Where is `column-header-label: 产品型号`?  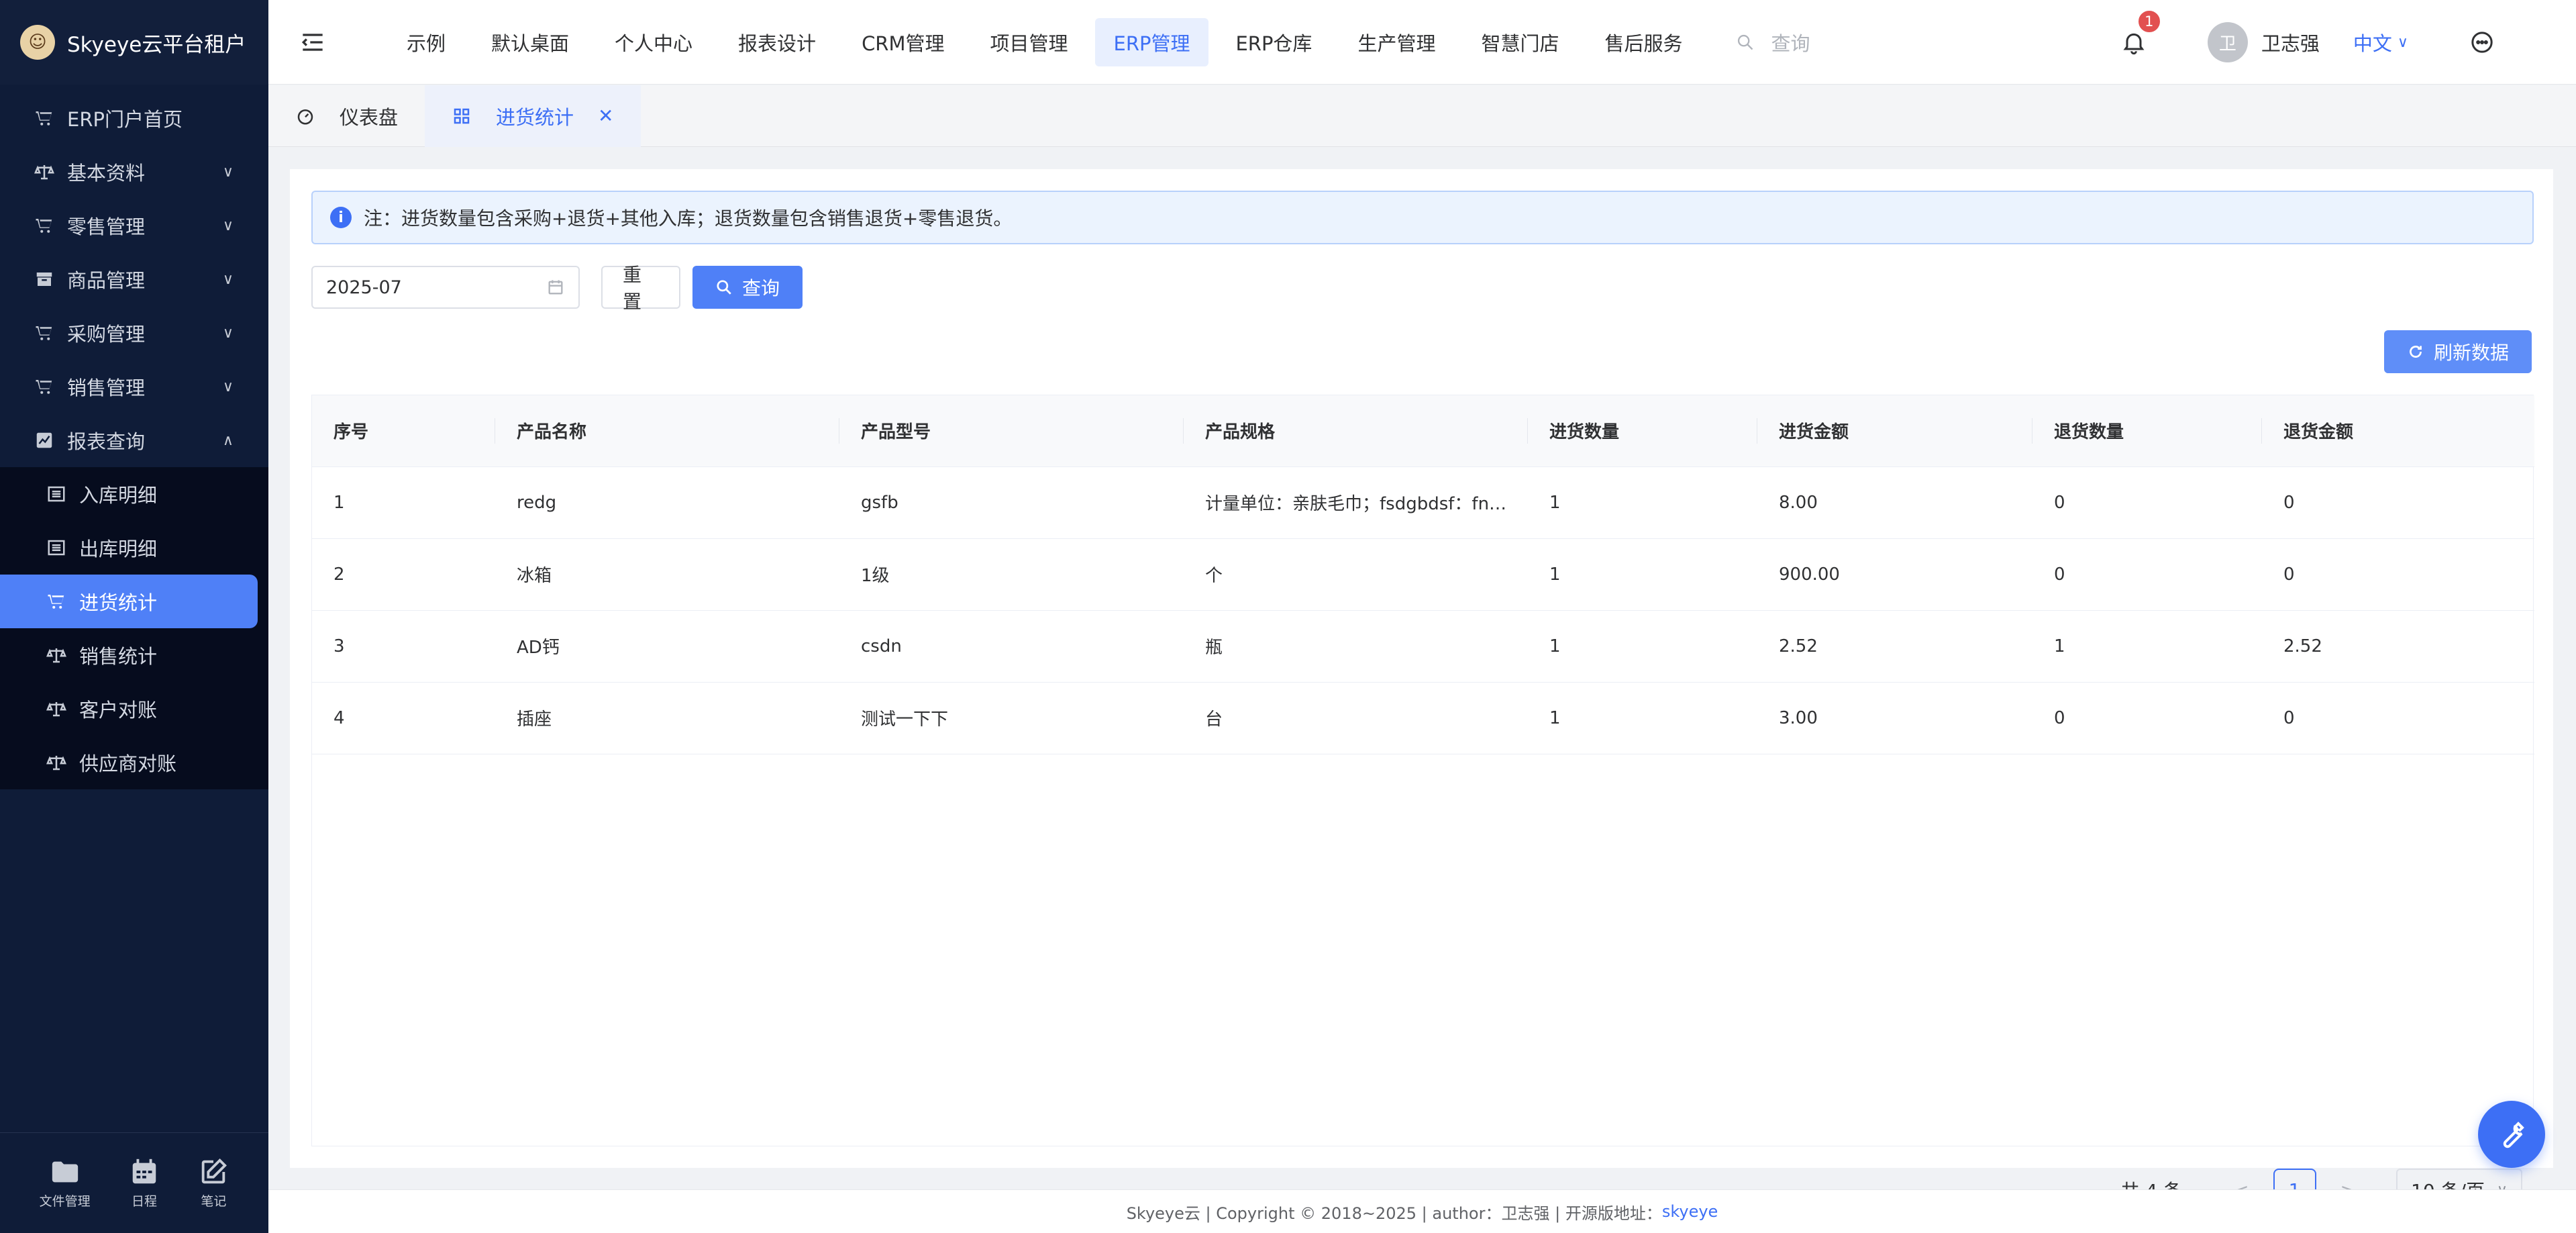 column-header-label: 产品型号 is located at coordinates (896, 432).